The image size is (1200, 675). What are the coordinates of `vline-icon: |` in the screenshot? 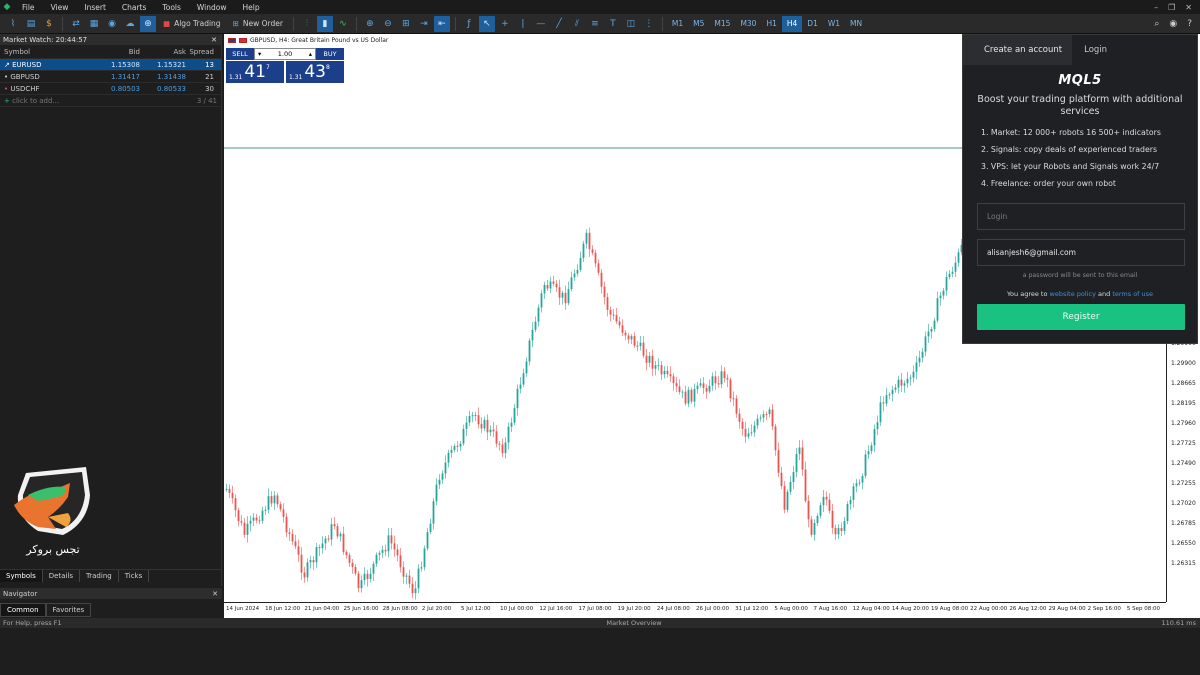 It's located at (523, 24).